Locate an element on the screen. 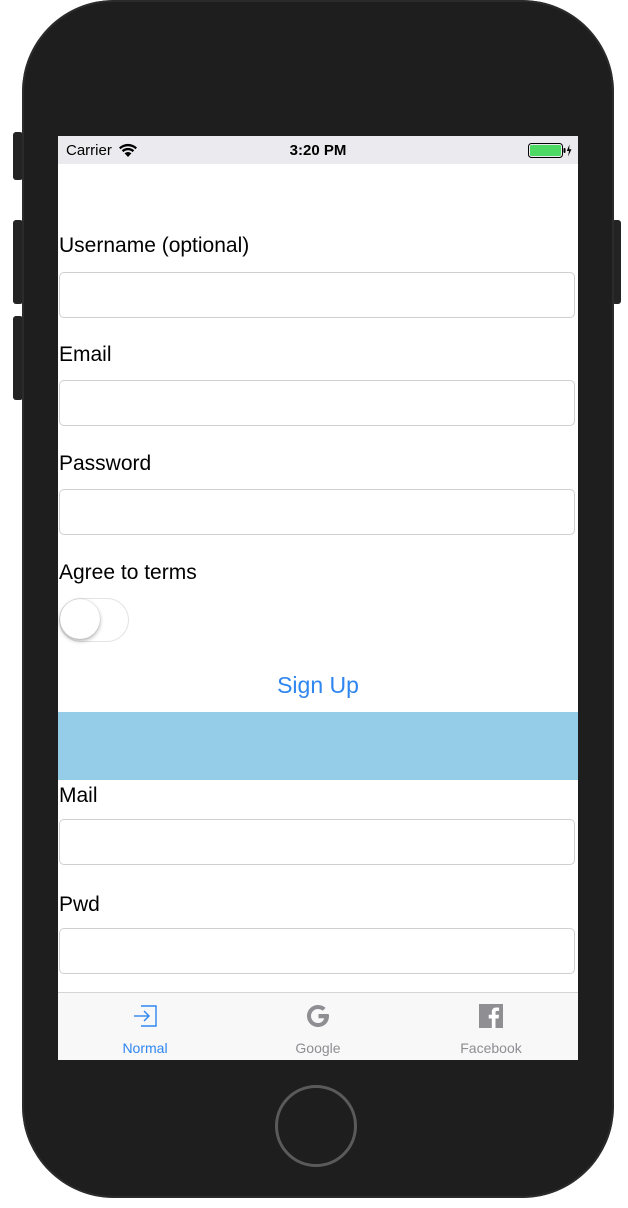 The height and width of the screenshot is (1208, 628). tab-normal-label: Normal is located at coordinates (145, 1048).